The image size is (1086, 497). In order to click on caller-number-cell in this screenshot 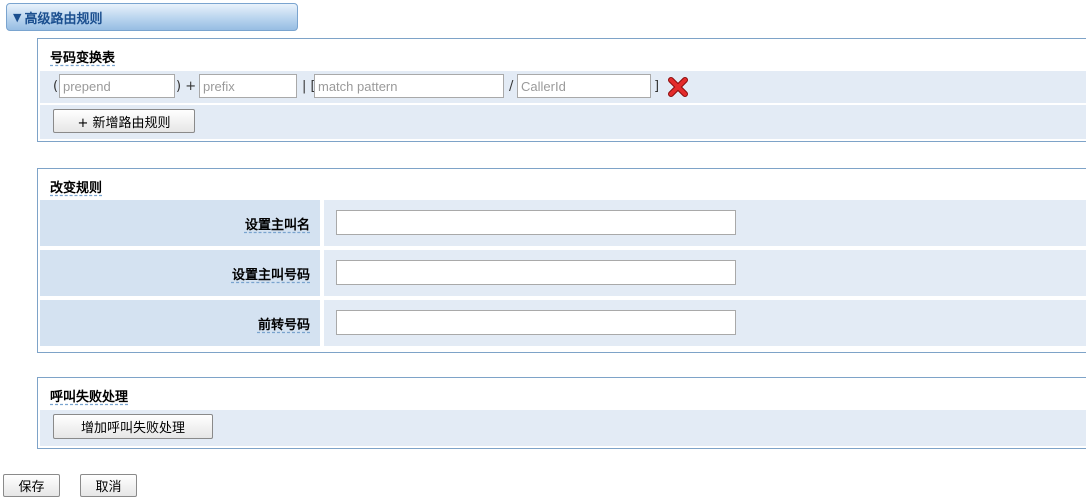, I will do `click(705, 273)`.